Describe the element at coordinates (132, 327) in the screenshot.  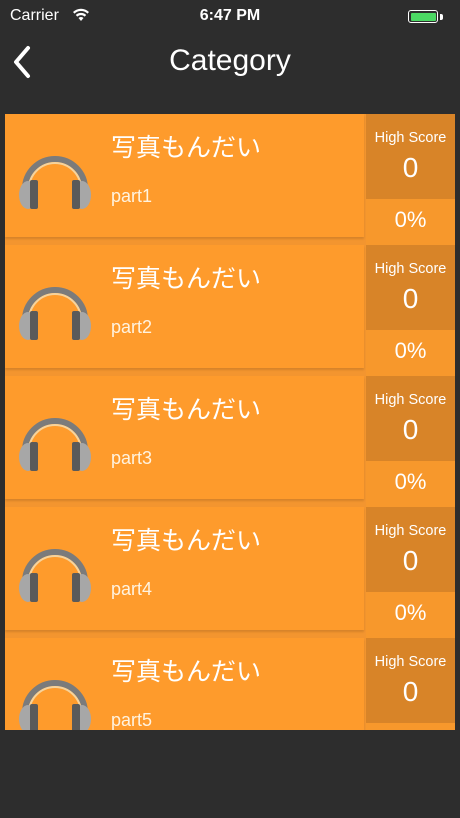
I see `category-part: part2` at that location.